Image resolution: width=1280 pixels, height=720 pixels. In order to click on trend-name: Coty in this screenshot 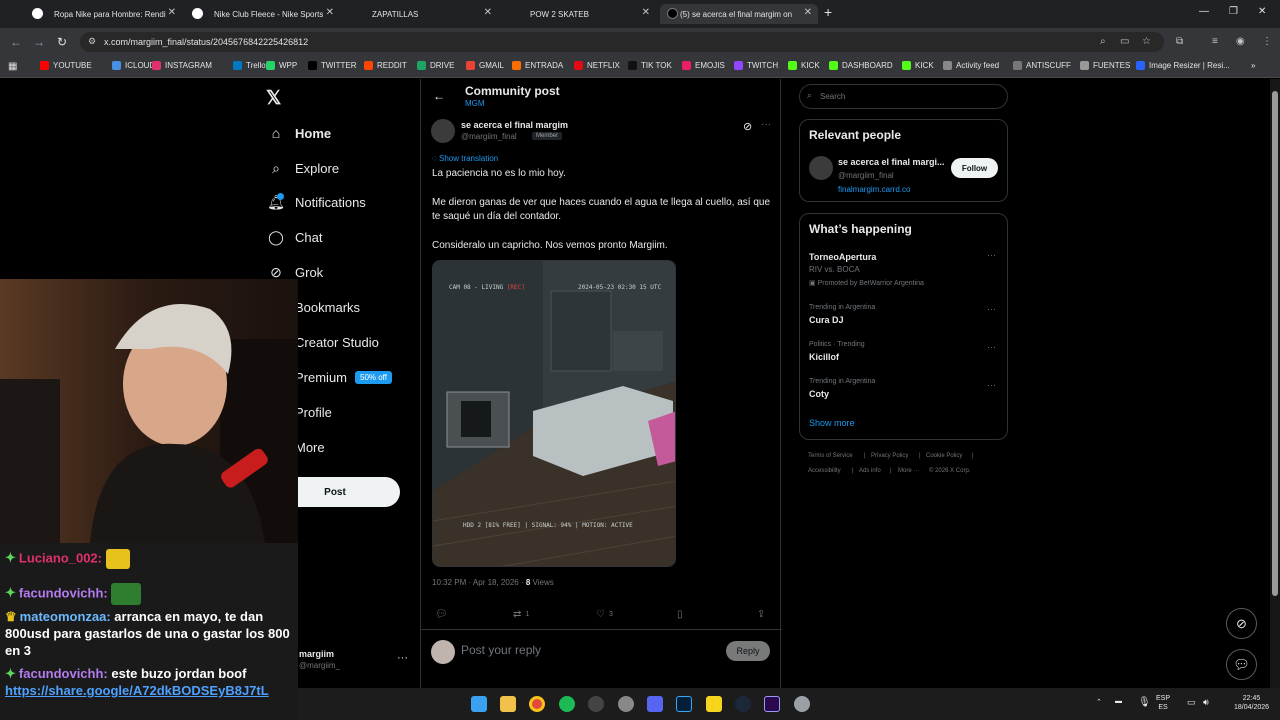, I will do `click(819, 394)`.